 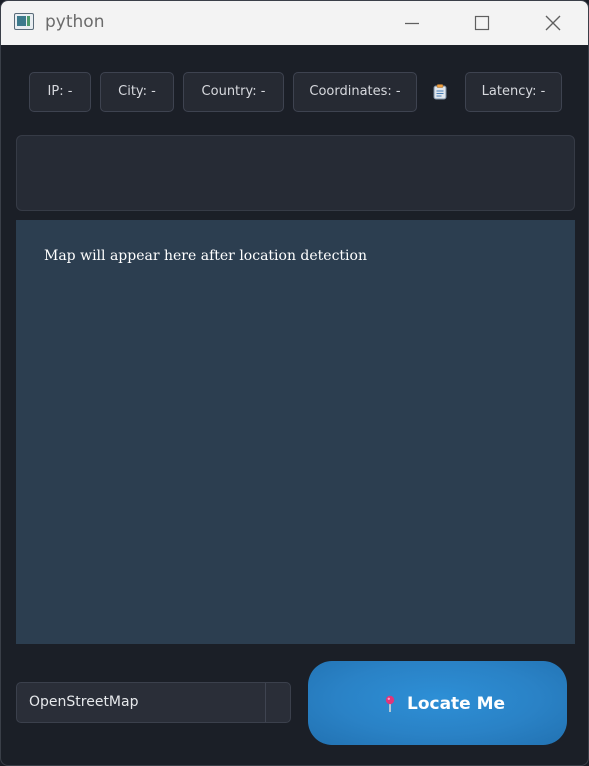 What do you see at coordinates (456, 704) in the screenshot?
I see `locate-me-label: Locate Me` at bounding box center [456, 704].